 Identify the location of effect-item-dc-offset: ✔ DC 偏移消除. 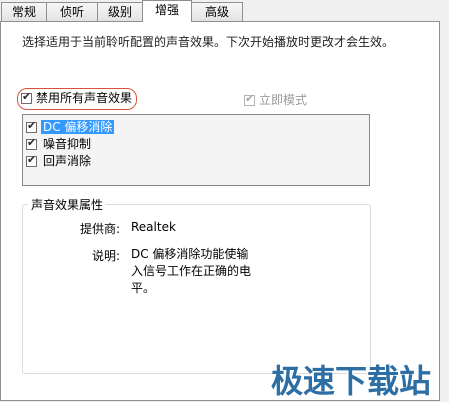
(196, 127).